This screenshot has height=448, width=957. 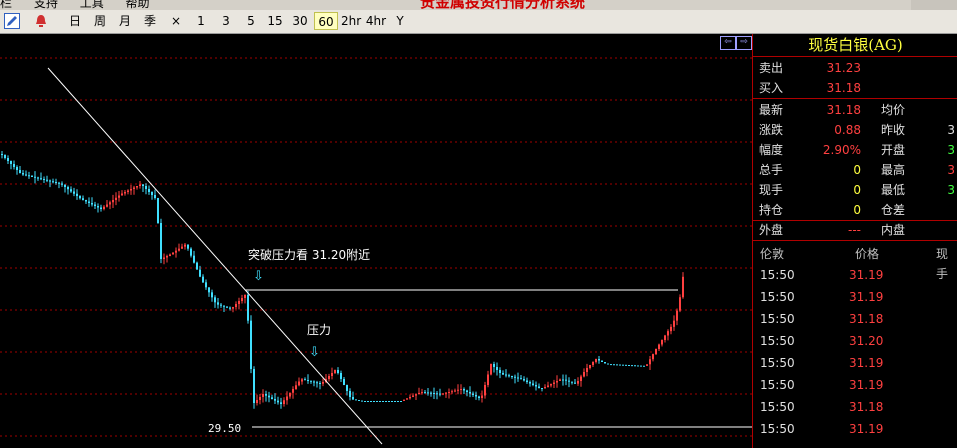 What do you see at coordinates (893, 210) in the screenshot?
I see `posdiff-label: 仓差` at bounding box center [893, 210].